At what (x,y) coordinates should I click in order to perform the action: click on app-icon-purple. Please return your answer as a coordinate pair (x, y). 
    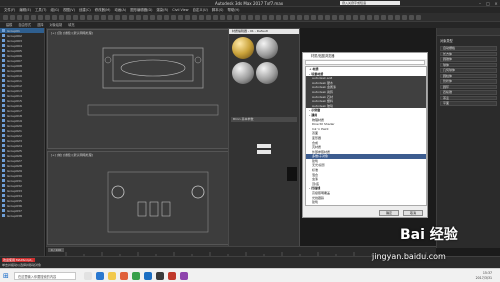
    Looking at the image, I should click on (184, 276).